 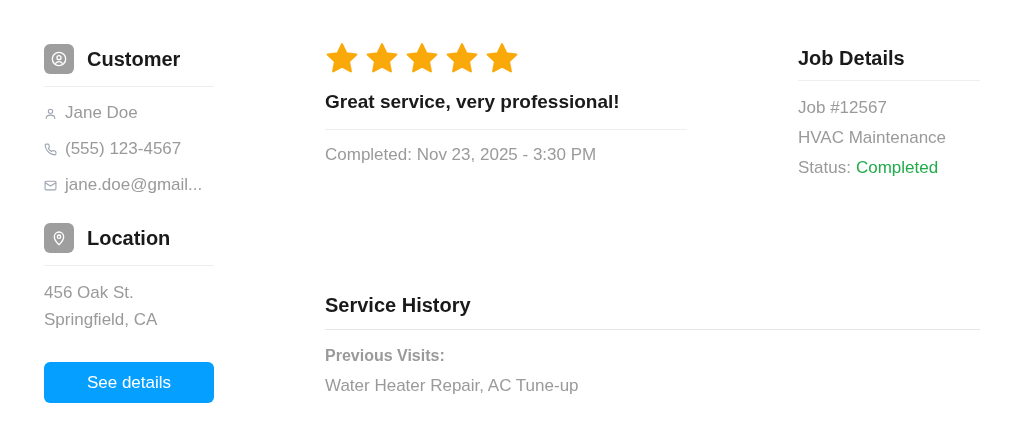 I want to click on section-title: Location, so click(x=129, y=238).